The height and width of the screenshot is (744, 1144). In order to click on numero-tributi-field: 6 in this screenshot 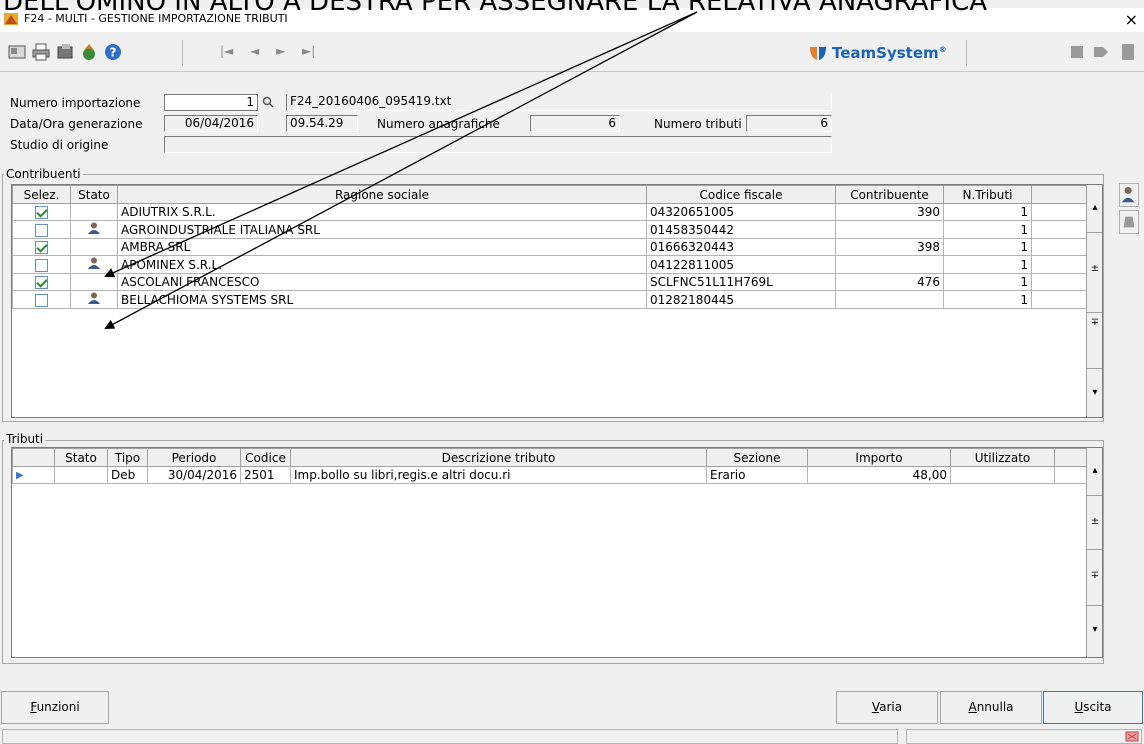, I will do `click(789, 123)`.